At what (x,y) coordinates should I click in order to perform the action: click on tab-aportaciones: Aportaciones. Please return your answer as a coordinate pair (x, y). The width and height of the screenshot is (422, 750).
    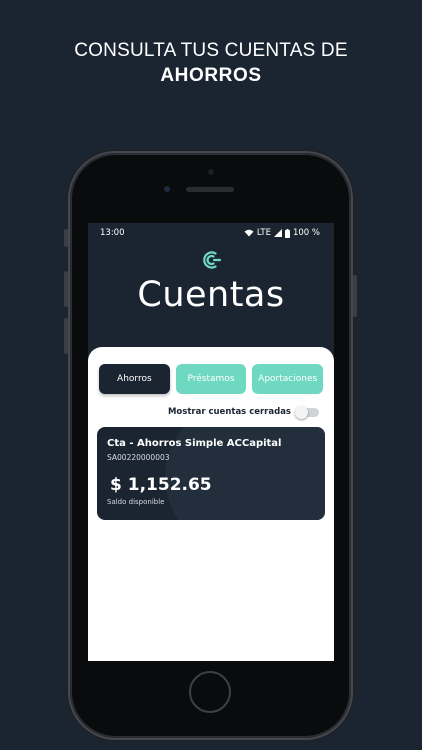
    Looking at the image, I should click on (288, 379).